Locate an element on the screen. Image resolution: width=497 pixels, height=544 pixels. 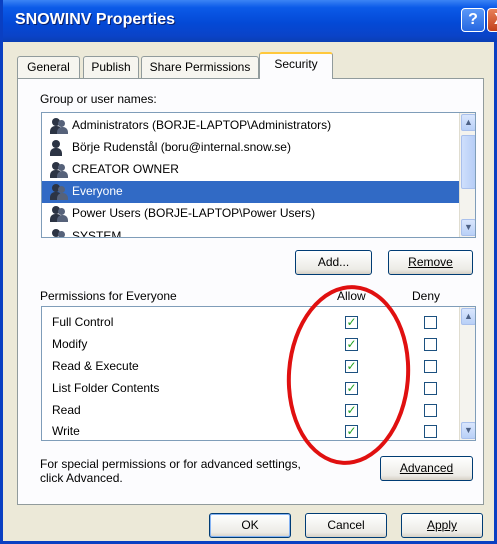
help-button: ? is located at coordinates (473, 20).